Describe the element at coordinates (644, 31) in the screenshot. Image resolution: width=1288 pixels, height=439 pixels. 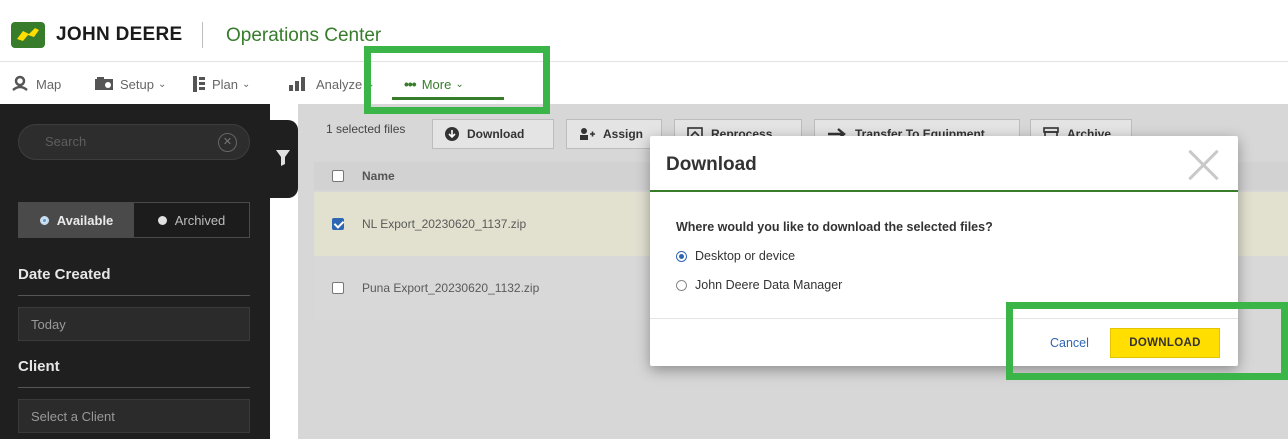
I see `app-header: JOHN DEERE Operations Center` at that location.